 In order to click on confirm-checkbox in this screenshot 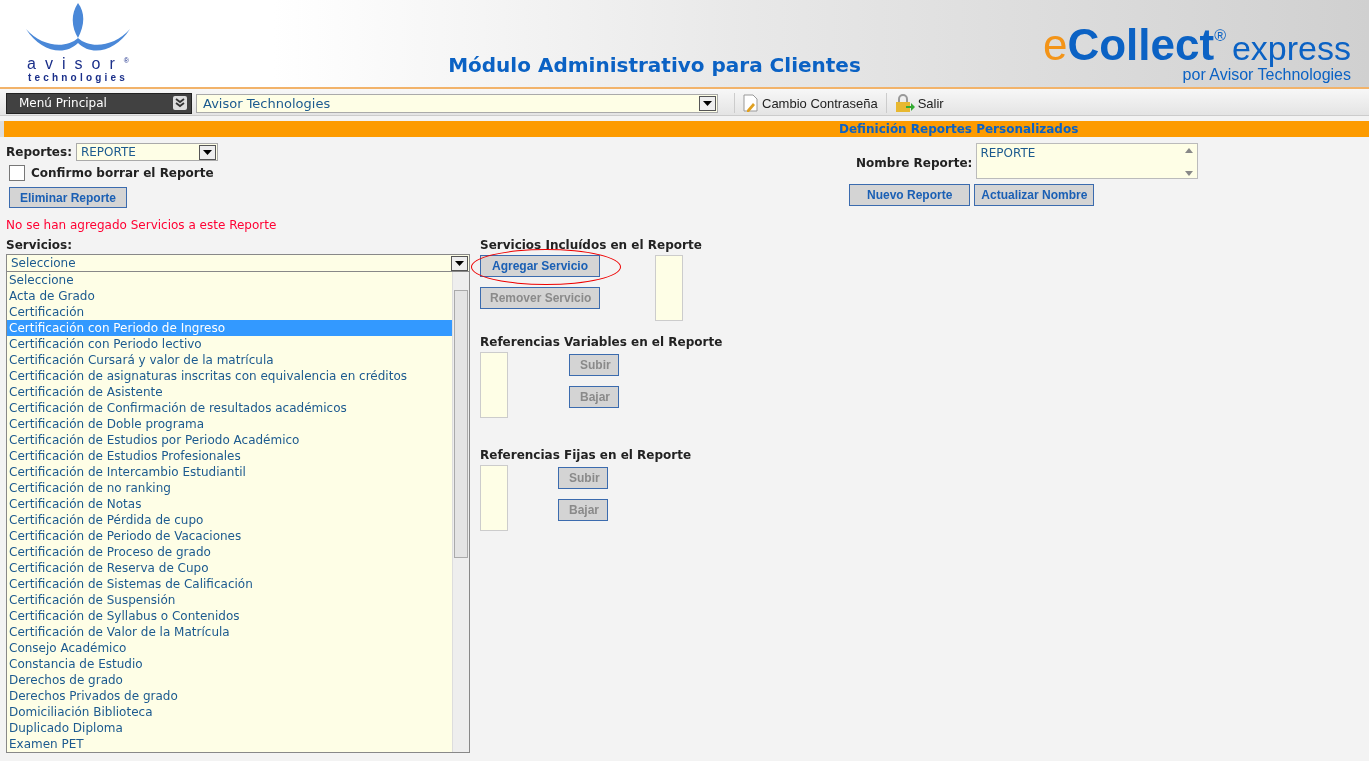, I will do `click(17, 173)`.